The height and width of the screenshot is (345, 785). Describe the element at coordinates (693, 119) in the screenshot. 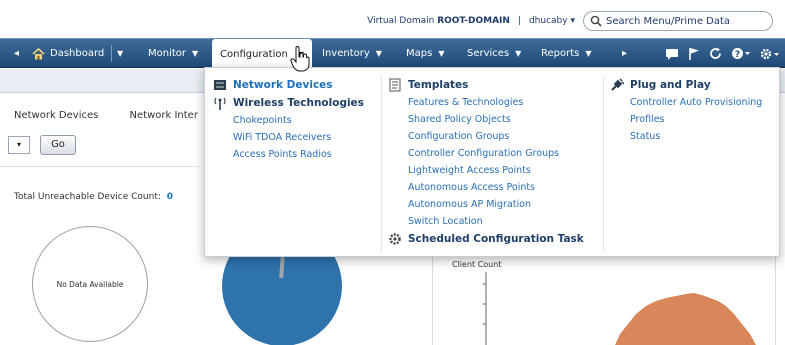

I see `menu-link-profiles: Profiles` at that location.